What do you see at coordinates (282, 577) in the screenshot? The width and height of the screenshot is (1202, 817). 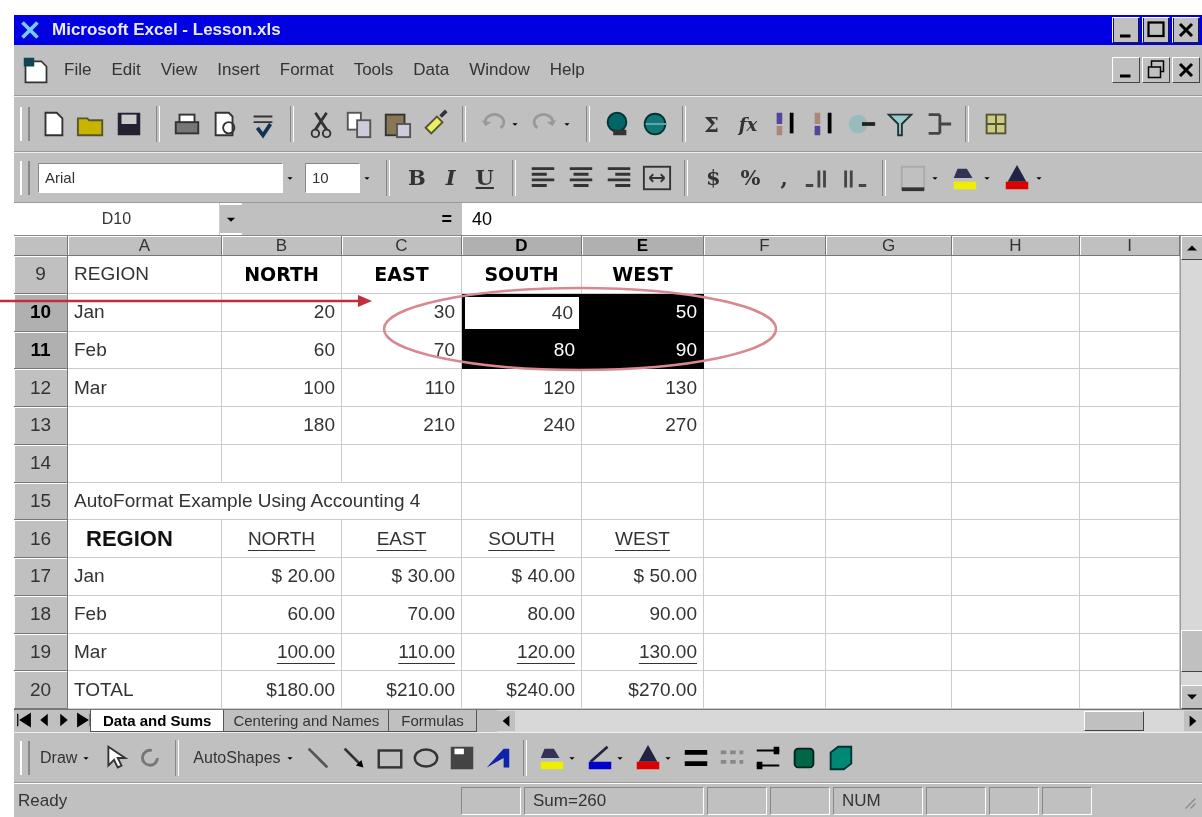 I see `cell: $ 20.00` at bounding box center [282, 577].